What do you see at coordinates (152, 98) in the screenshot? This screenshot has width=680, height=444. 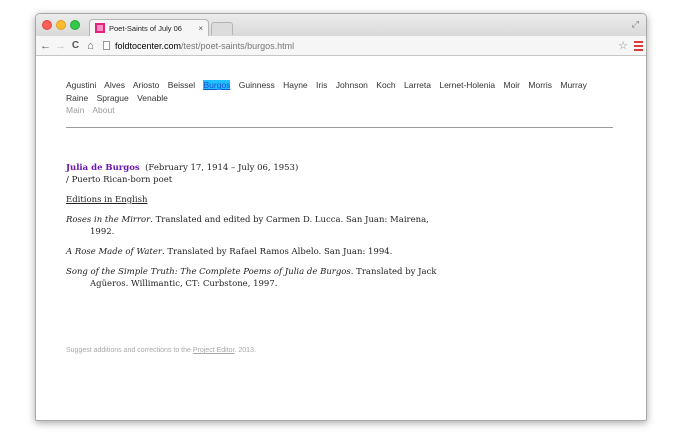 I see `poet-link-venable: Venable` at bounding box center [152, 98].